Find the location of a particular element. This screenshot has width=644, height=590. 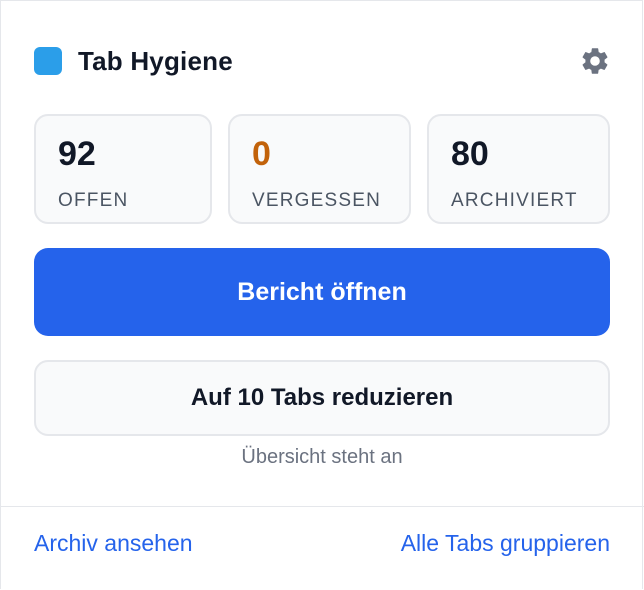

group-all-tabs-link: Alle Tabs gruppieren is located at coordinates (505, 543).